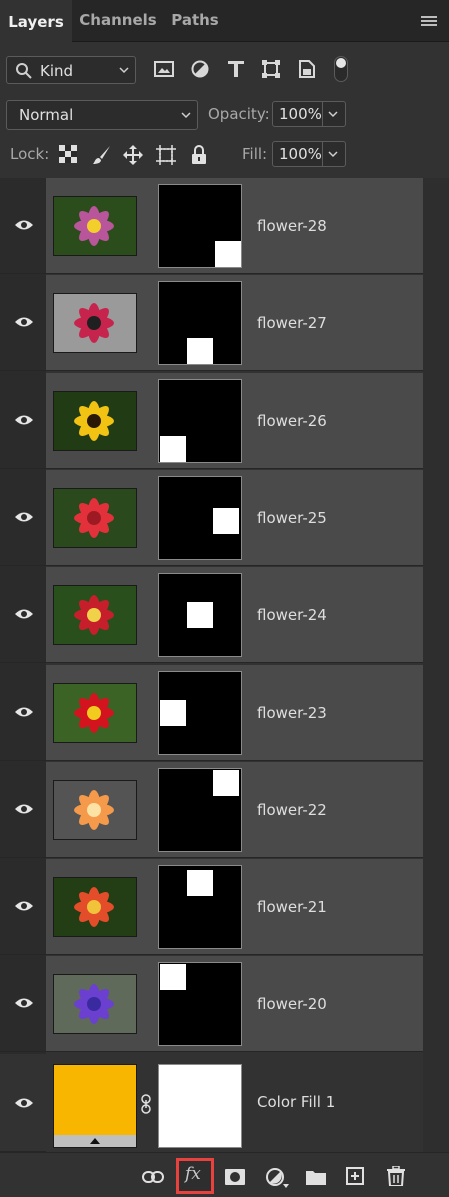 The image size is (449, 1197). I want to click on layer-row-flower-22: flower-22, so click(211, 810).